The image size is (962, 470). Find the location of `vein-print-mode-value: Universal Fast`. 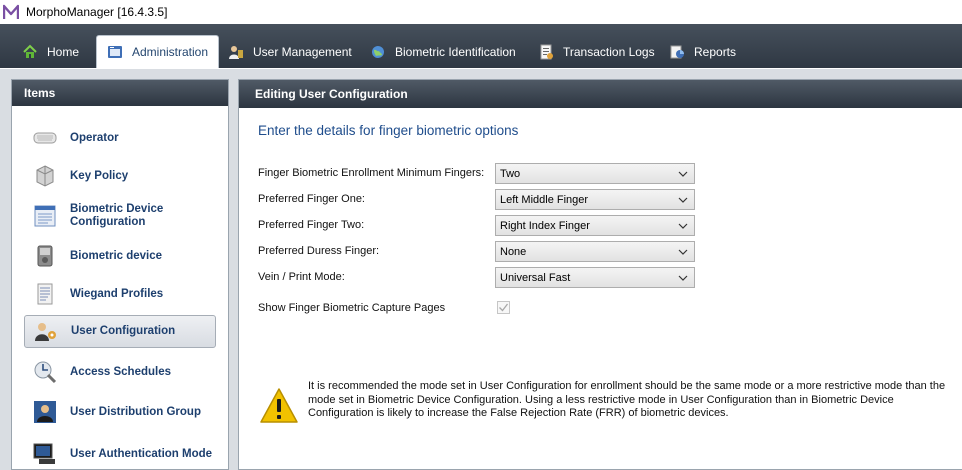

vein-print-mode-value: Universal Fast is located at coordinates (535, 277).